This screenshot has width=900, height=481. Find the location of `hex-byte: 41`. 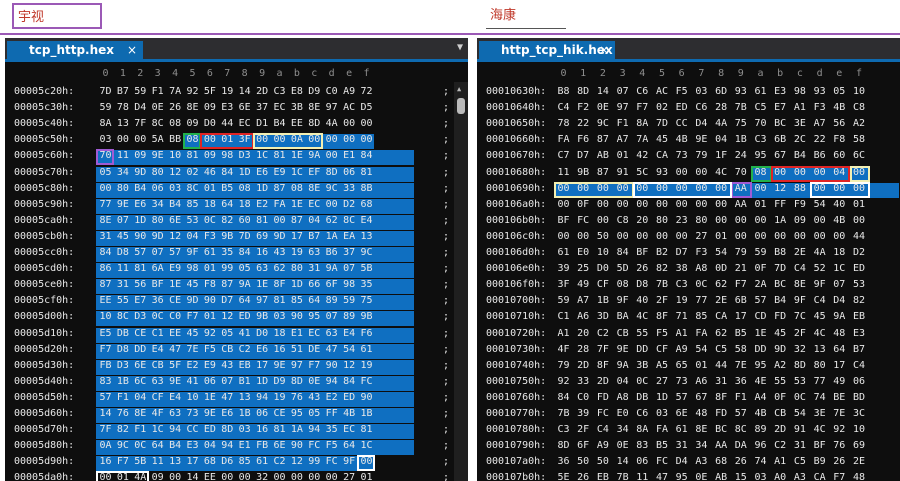

hex-byte: 41 is located at coordinates (192, 381).